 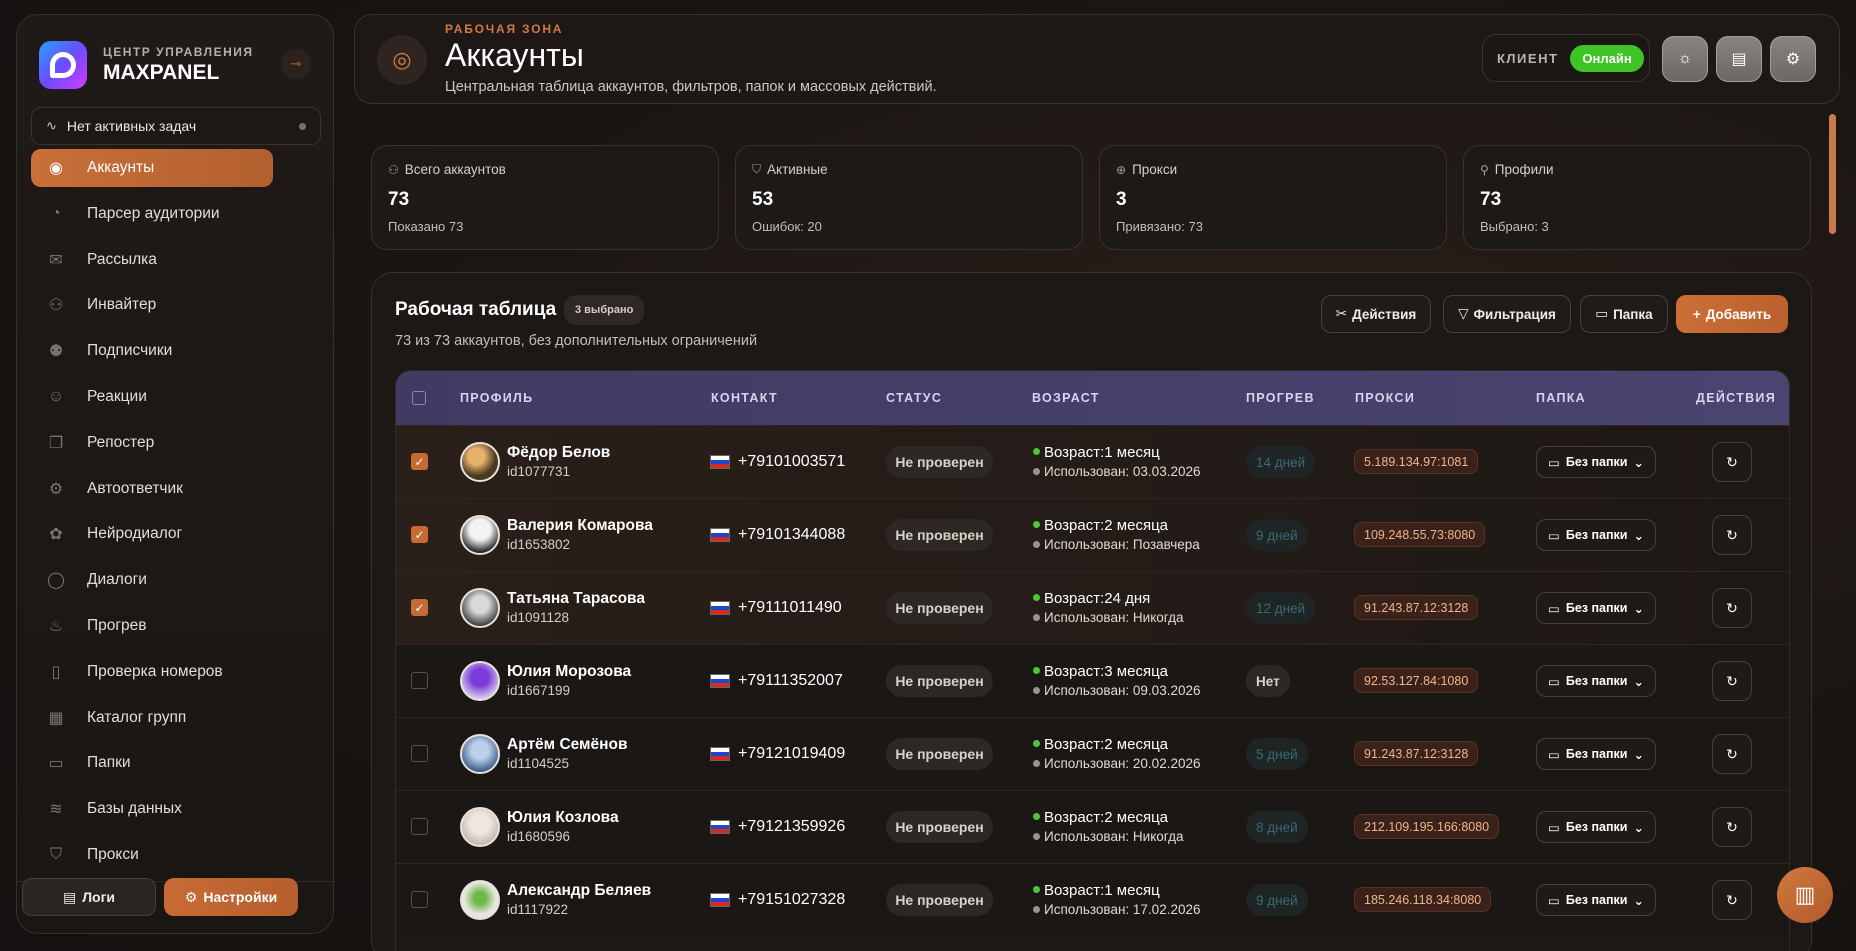 What do you see at coordinates (56, 306) in the screenshot?
I see `user-plus-icon: ⚇` at bounding box center [56, 306].